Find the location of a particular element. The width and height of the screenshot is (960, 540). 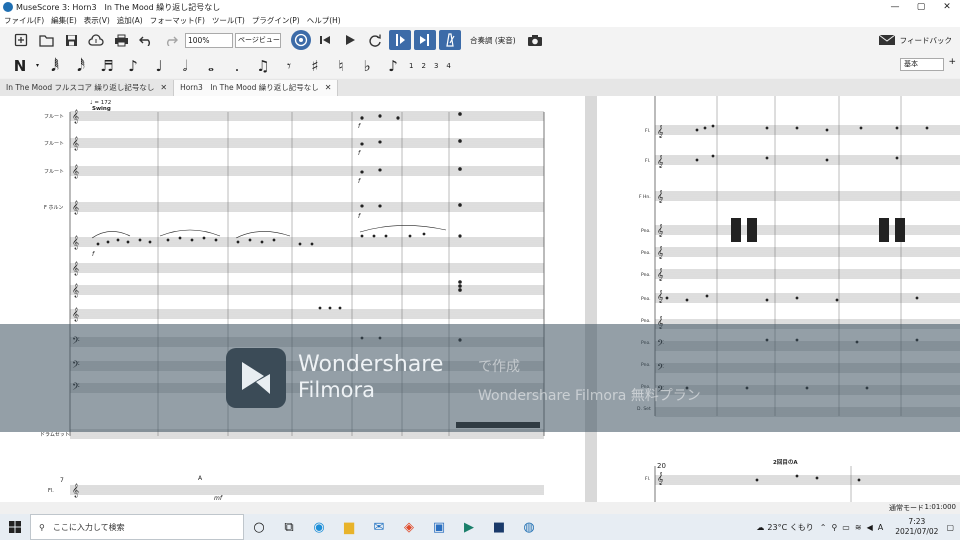

note-input-mode-icon is located at coordinates (301, 40).